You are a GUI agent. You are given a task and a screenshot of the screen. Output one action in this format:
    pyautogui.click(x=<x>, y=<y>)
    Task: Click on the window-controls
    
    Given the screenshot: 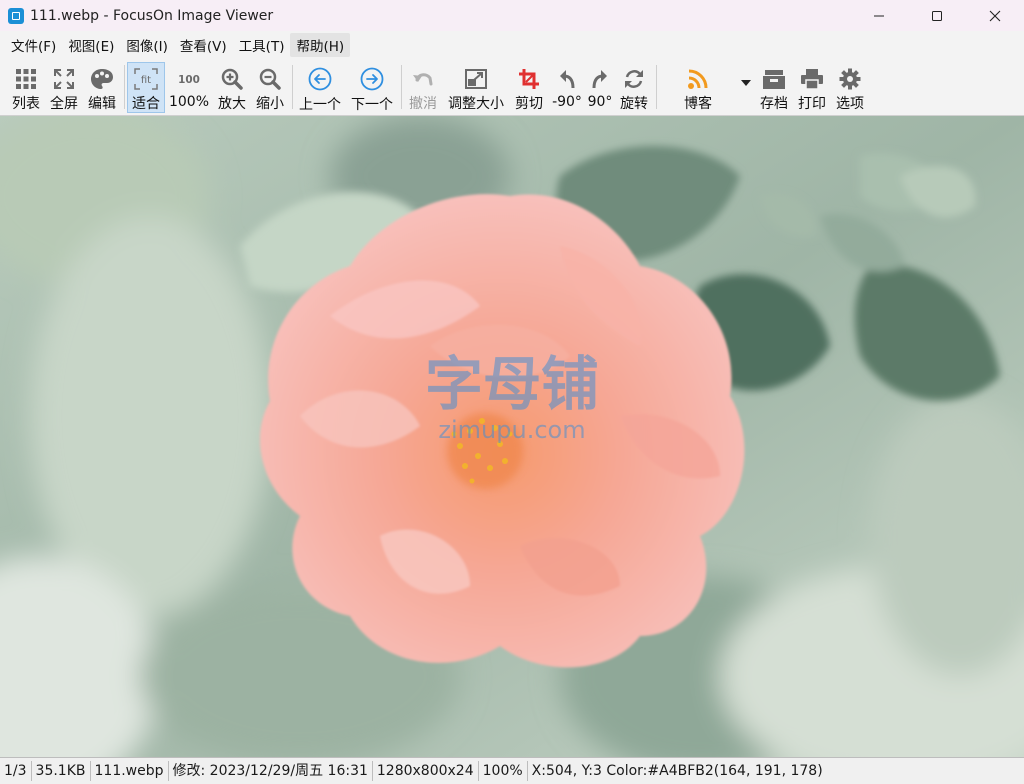 What is the action you would take?
    pyautogui.click(x=937, y=15)
    